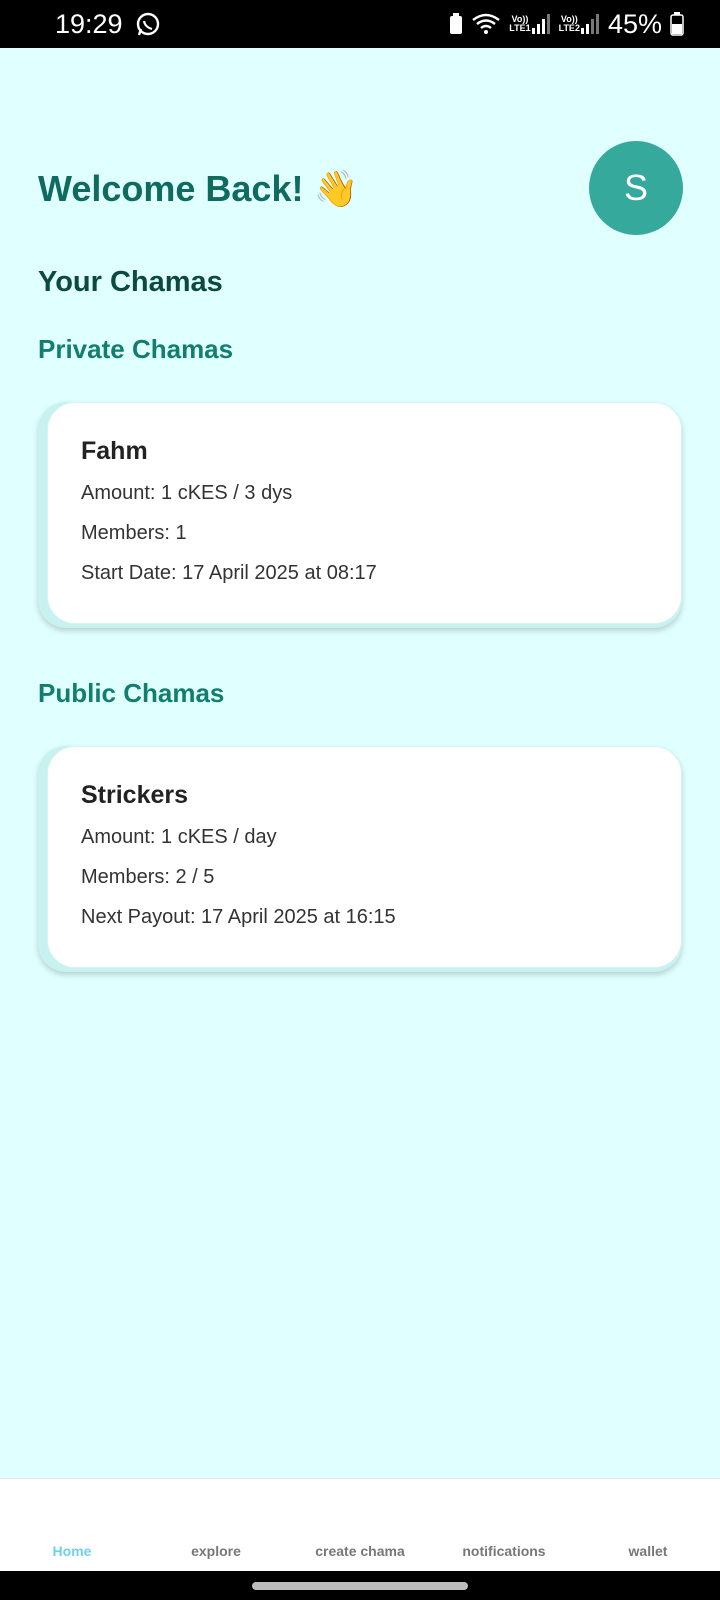  What do you see at coordinates (634, 23) in the screenshot?
I see `battery-percent: 45%` at bounding box center [634, 23].